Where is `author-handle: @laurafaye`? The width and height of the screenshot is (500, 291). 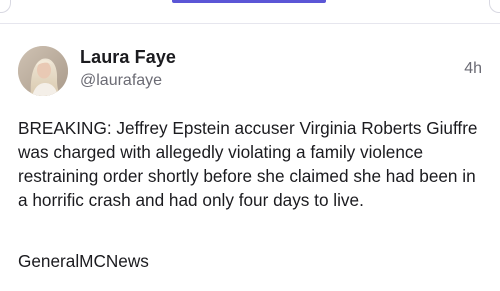 author-handle: @laurafaye is located at coordinates (121, 81).